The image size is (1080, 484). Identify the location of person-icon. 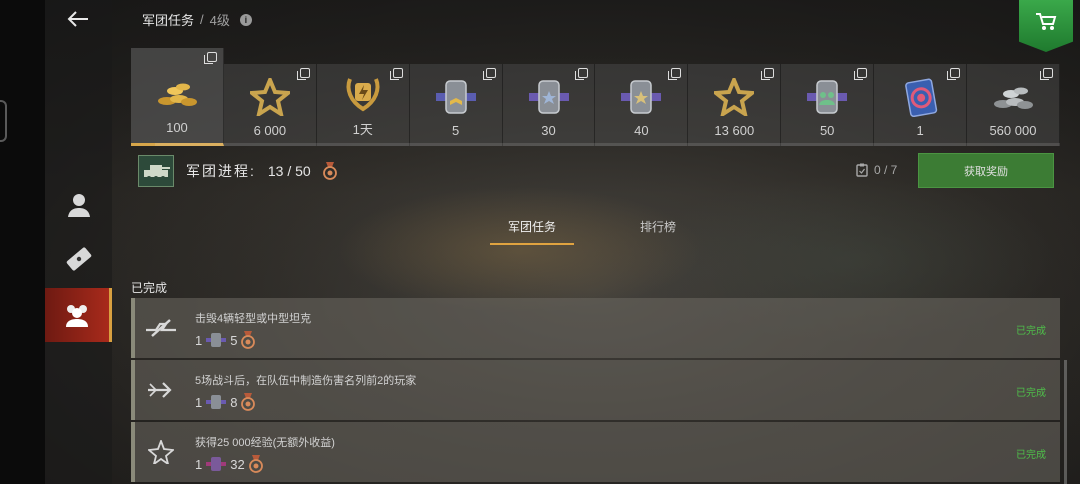
(78, 205).